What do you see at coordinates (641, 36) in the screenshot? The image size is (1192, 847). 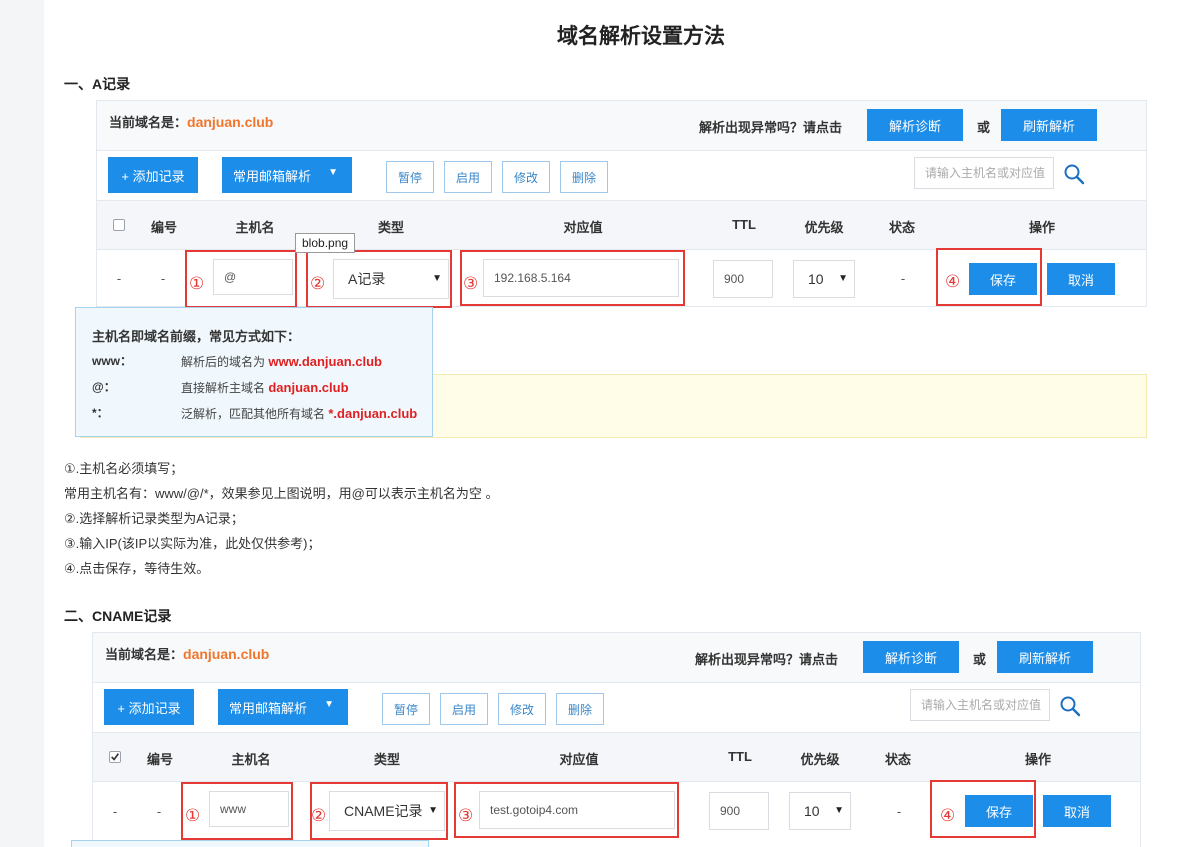 I see `page-title: 域名解析设置方法` at bounding box center [641, 36].